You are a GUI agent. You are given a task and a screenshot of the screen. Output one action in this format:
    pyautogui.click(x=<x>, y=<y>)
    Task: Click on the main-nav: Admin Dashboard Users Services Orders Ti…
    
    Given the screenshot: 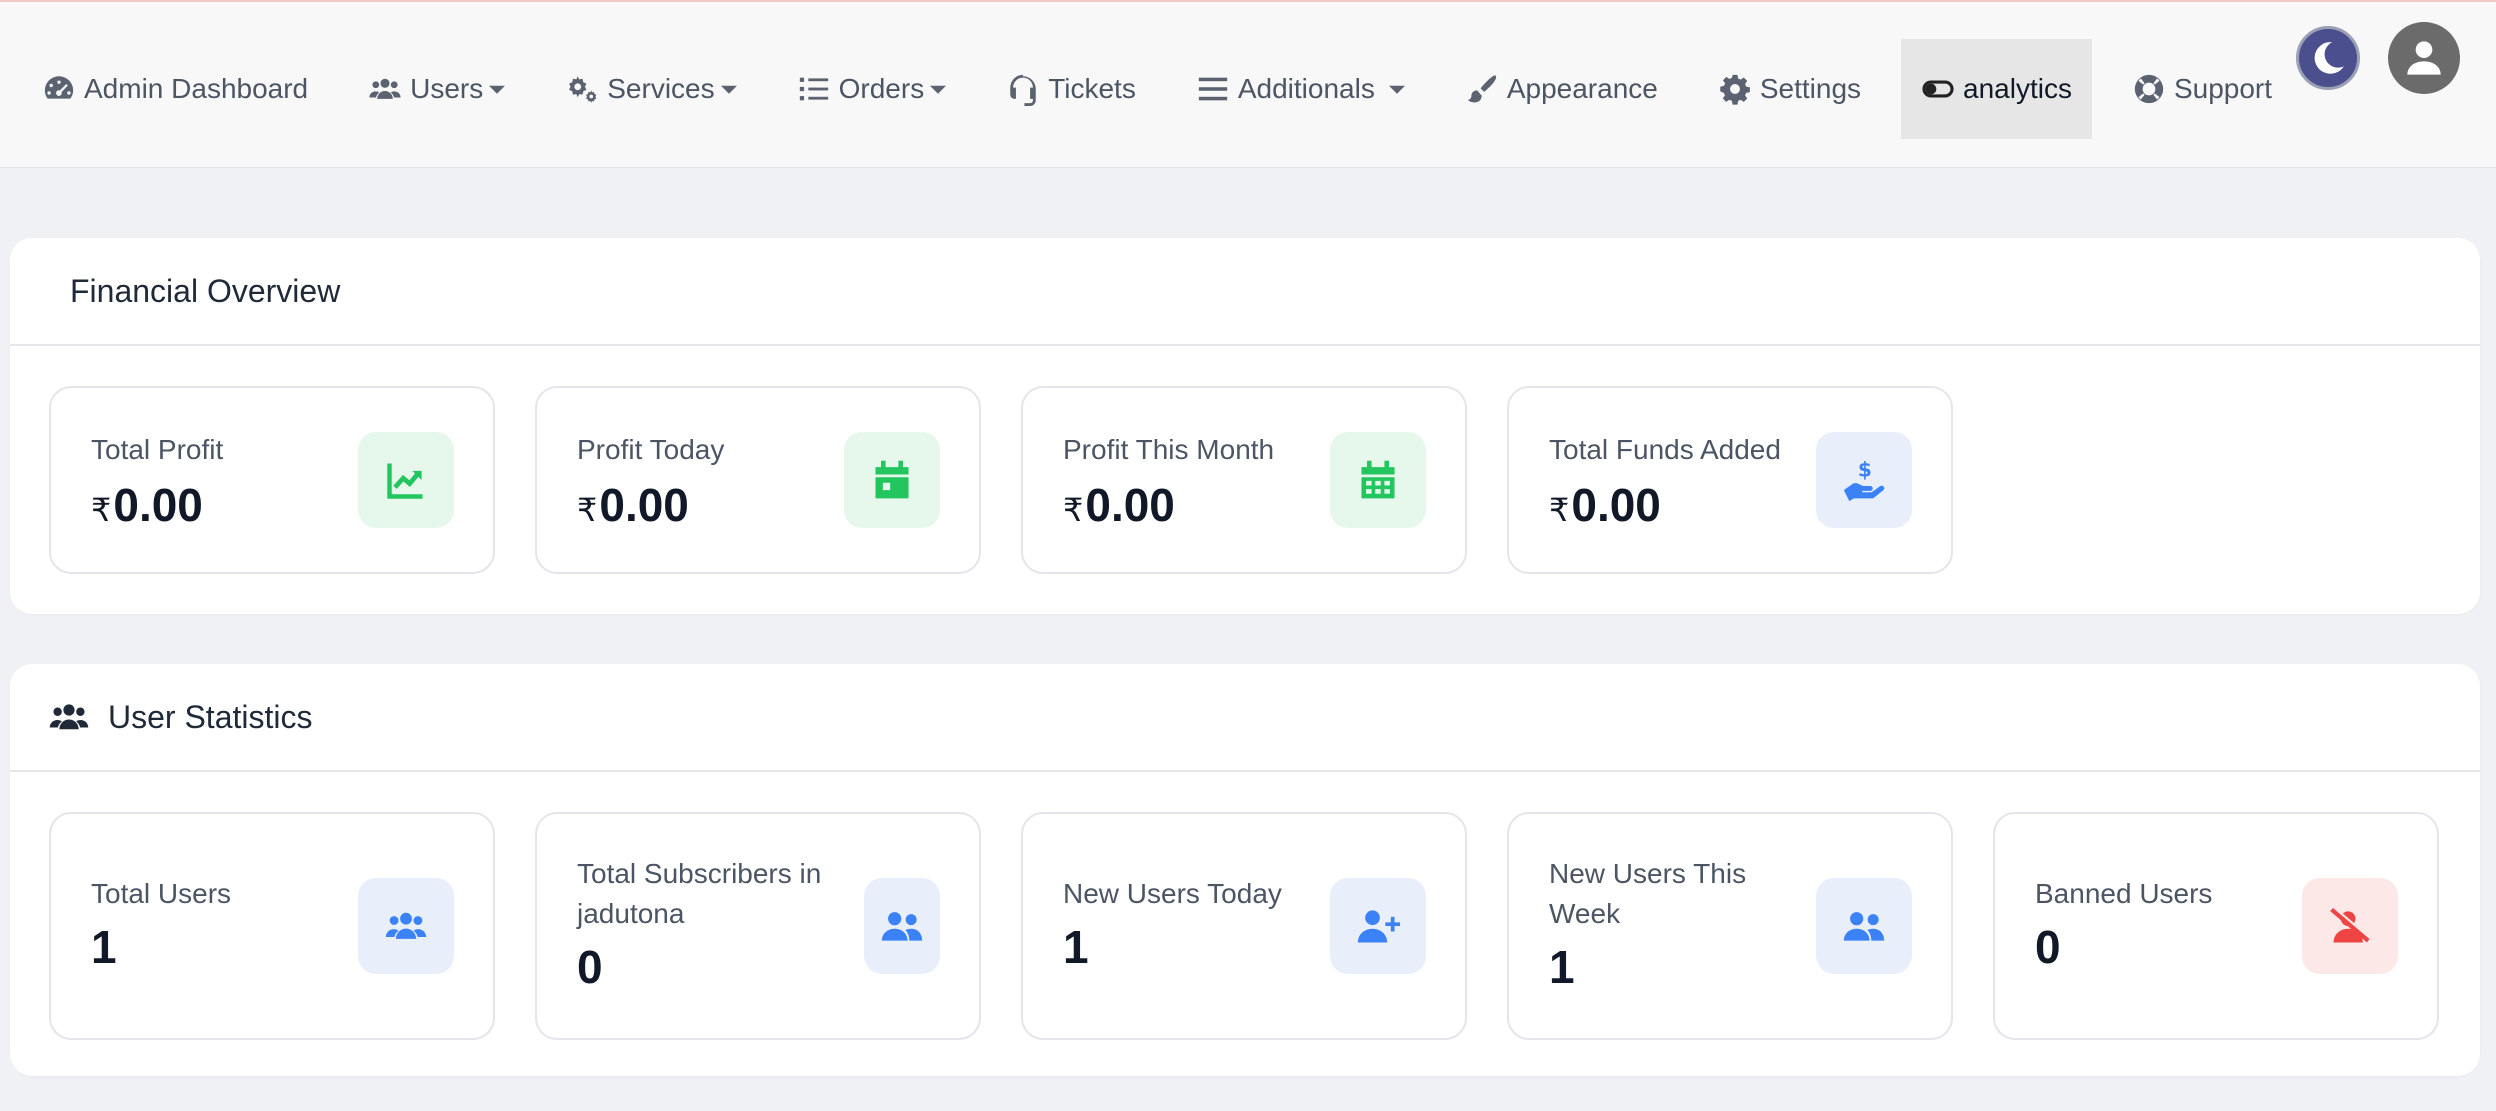 What is the action you would take?
    pyautogui.click(x=1167, y=89)
    